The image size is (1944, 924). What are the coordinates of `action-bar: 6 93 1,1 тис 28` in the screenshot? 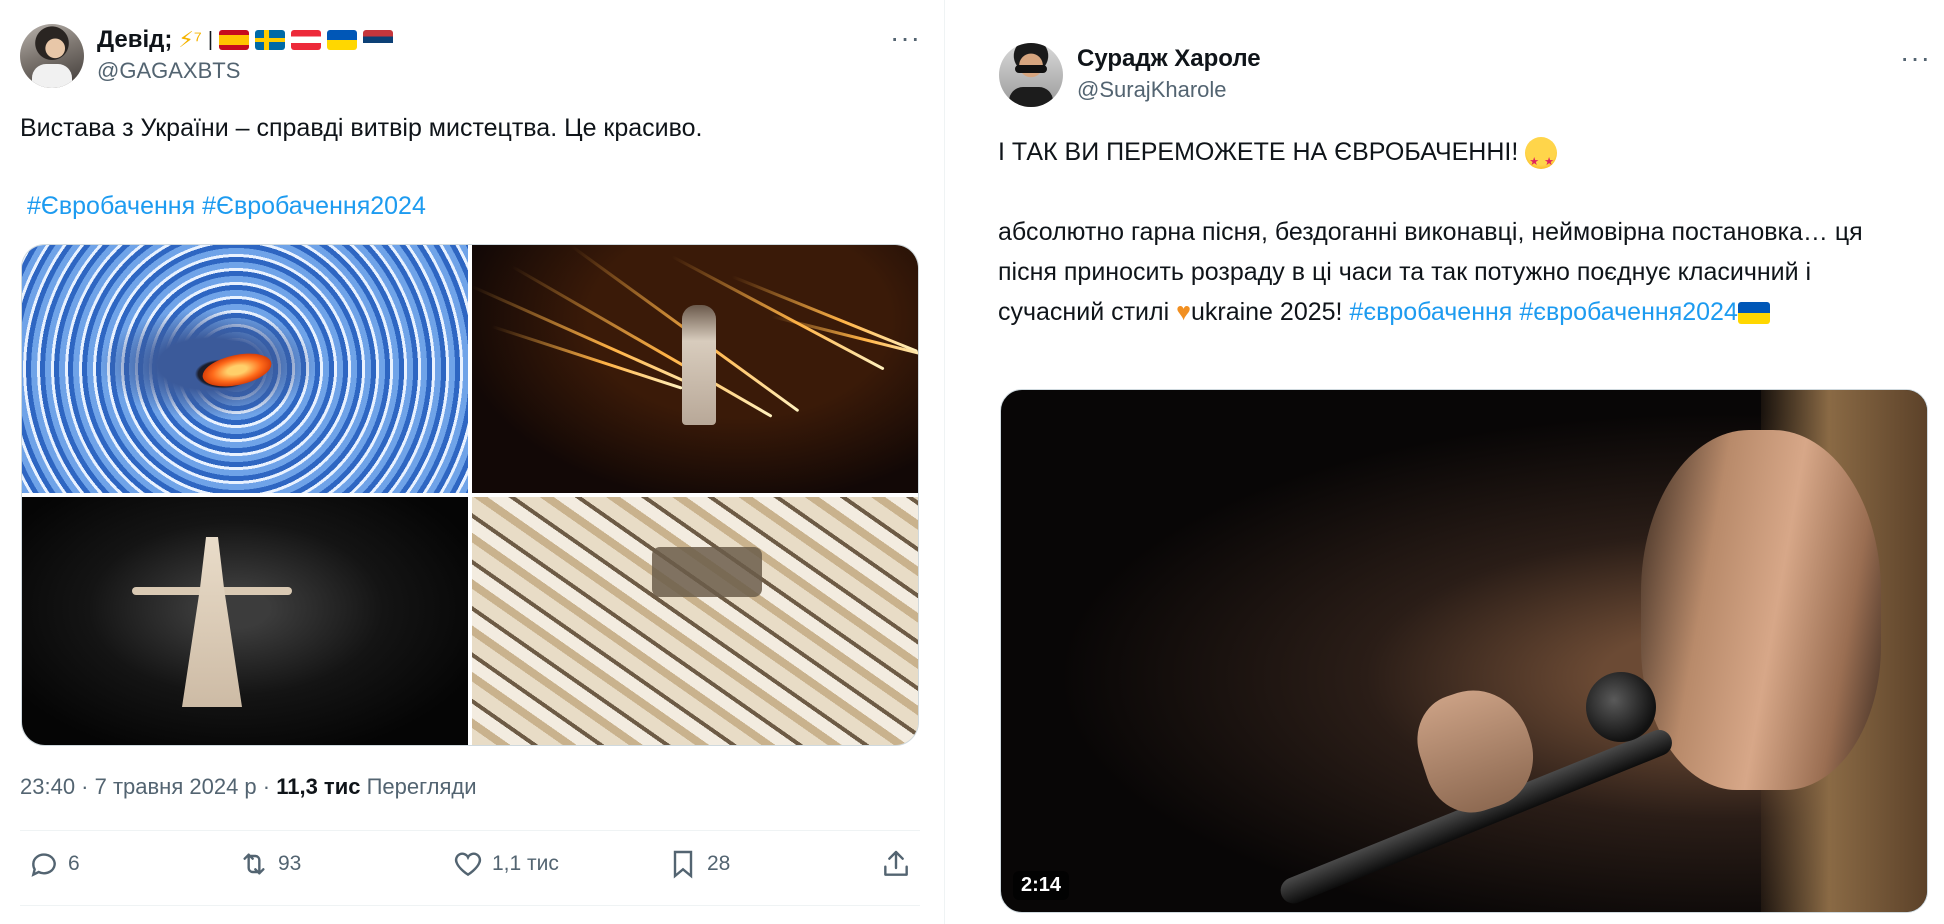 It's located at (470, 868).